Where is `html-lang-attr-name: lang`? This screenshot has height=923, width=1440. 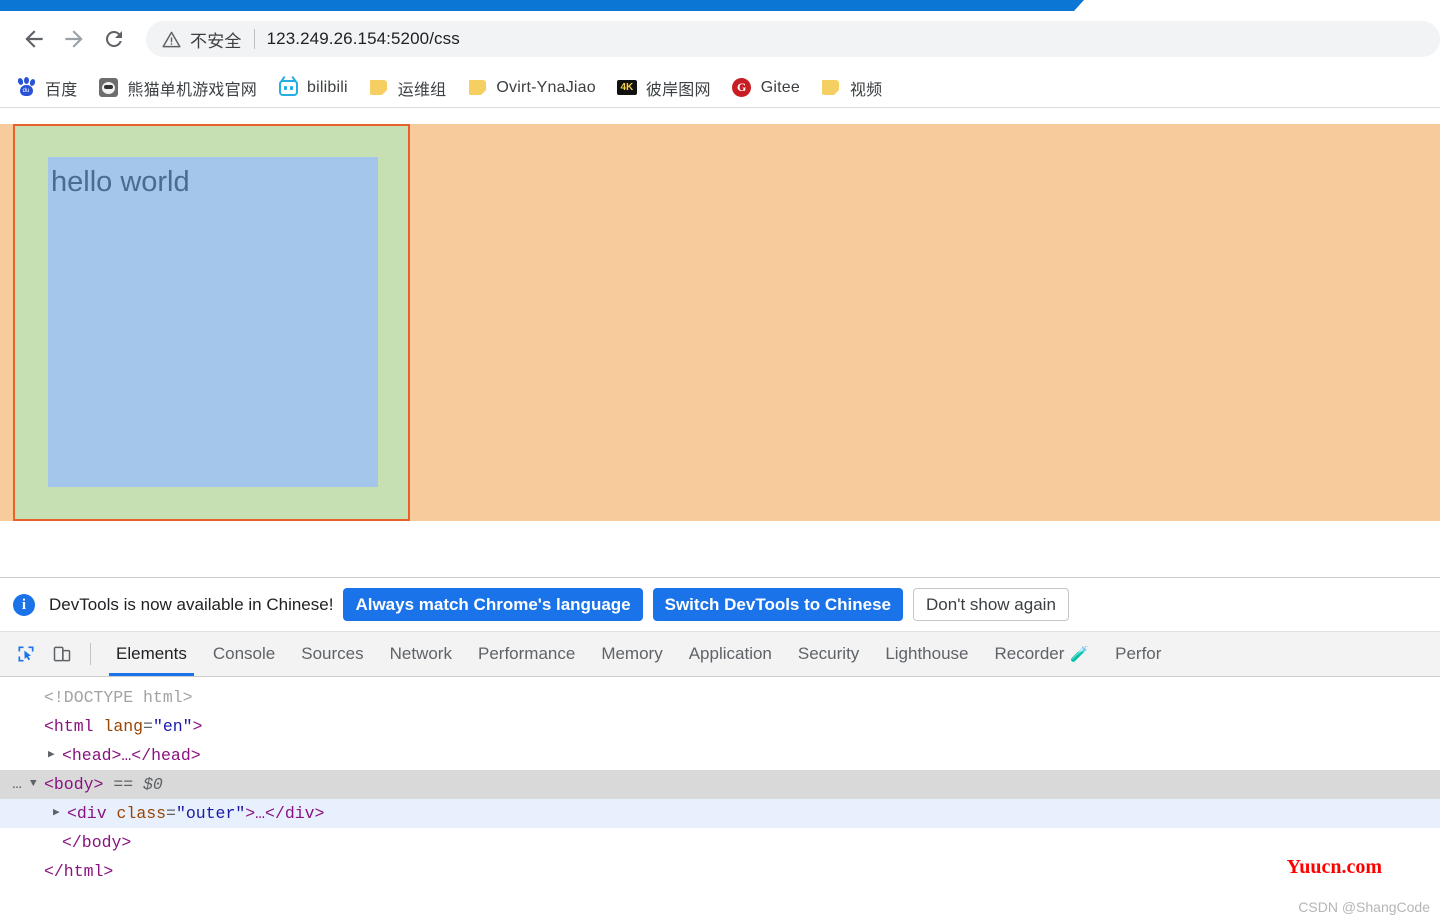
html-lang-attr-name: lang is located at coordinates (123, 726).